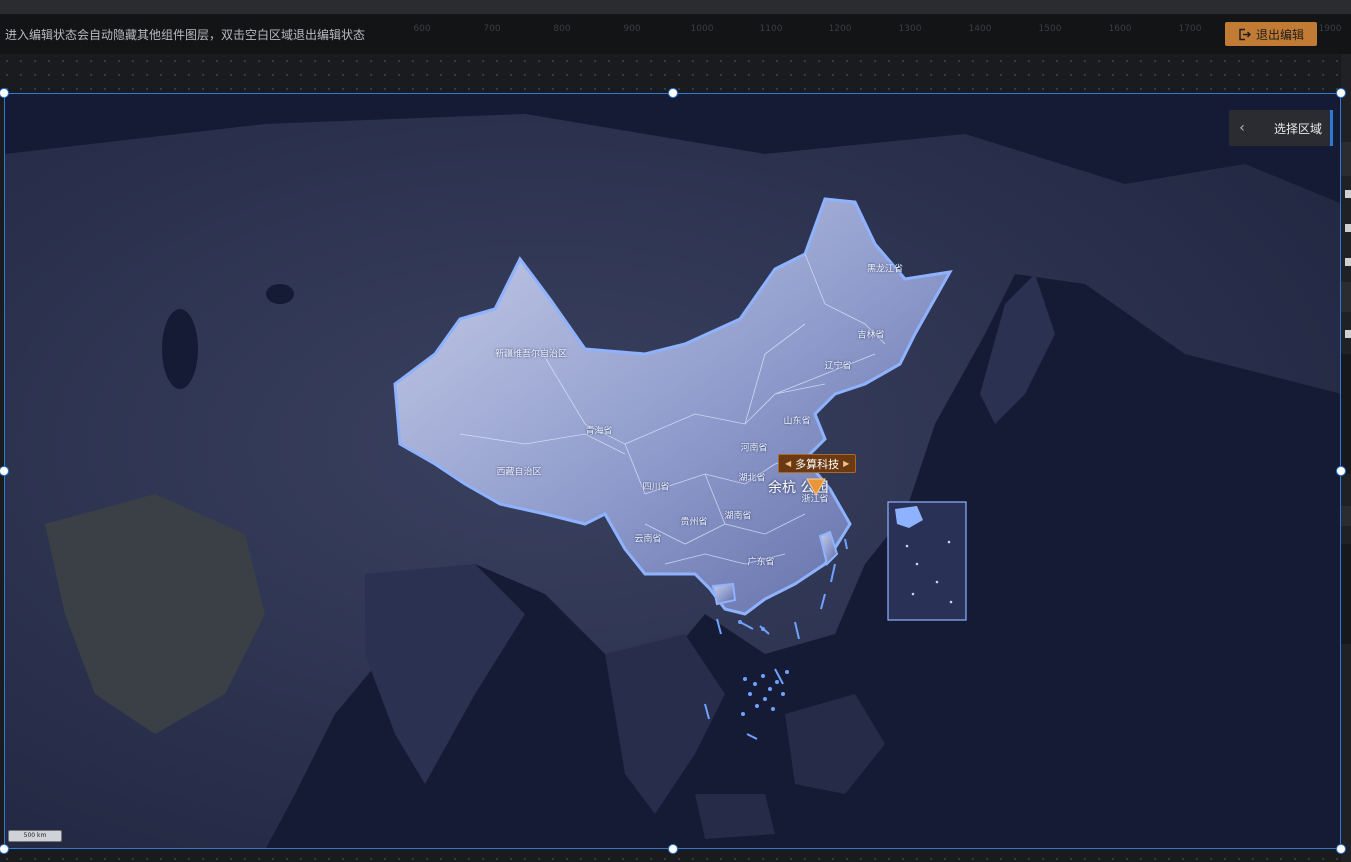 This screenshot has width=1351, height=862. I want to click on ruler-tick-label: 1500, so click(1050, 29).